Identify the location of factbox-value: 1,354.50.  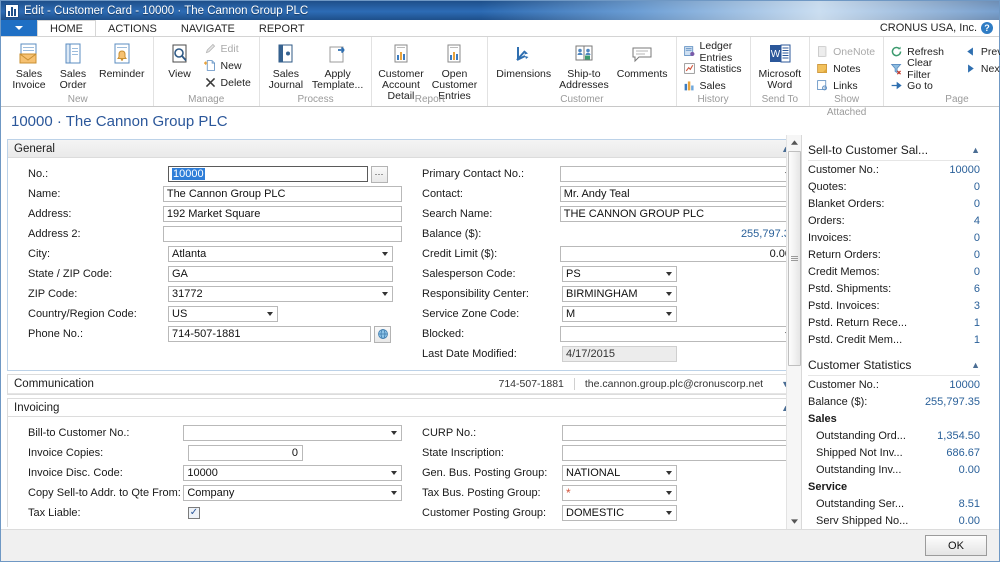
(958, 436).